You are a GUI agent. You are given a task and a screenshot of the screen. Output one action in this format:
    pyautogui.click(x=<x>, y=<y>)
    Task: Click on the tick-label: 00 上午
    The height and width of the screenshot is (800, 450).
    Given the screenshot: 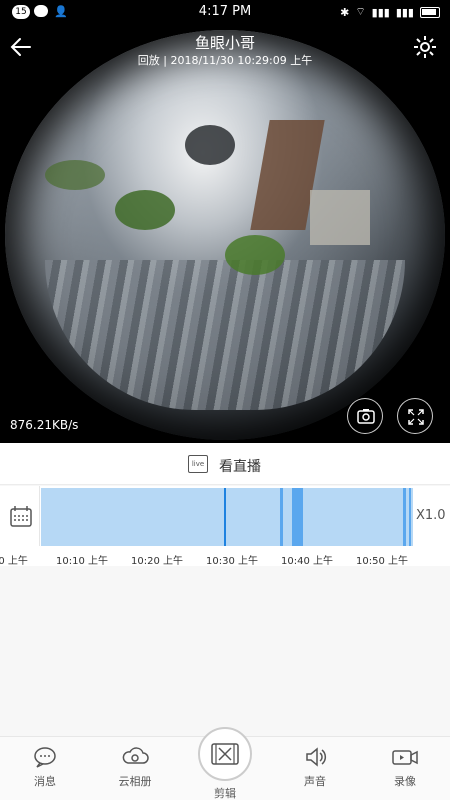 What is the action you would take?
    pyautogui.click(x=14, y=561)
    